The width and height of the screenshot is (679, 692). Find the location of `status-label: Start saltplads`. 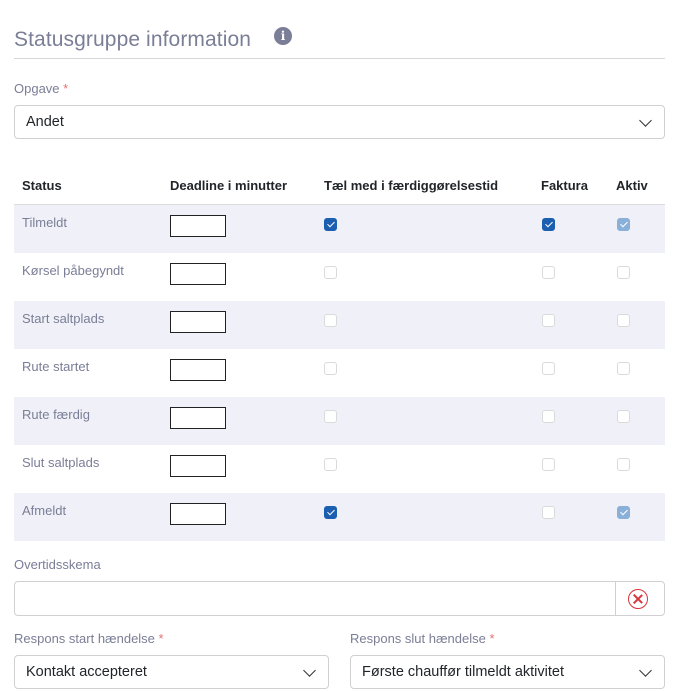

status-label: Start saltplads is located at coordinates (63, 318).